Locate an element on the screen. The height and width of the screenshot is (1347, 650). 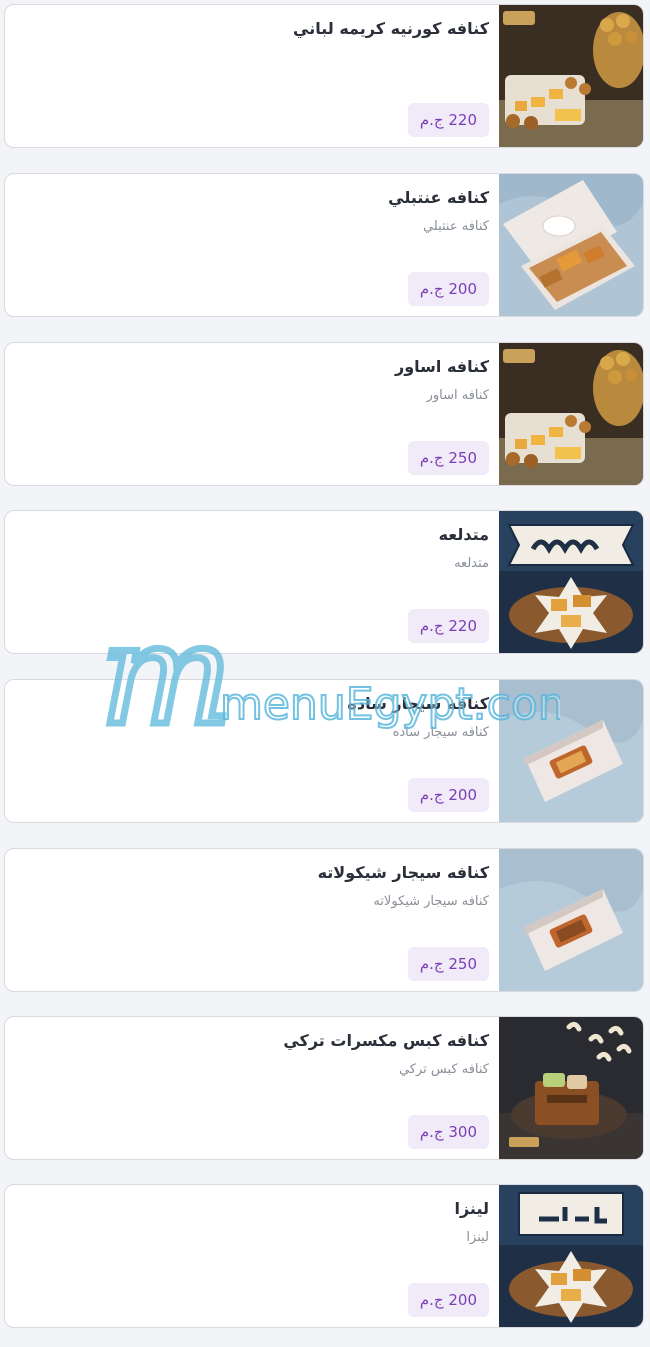
item-description: لينزا is located at coordinates (477, 1237).